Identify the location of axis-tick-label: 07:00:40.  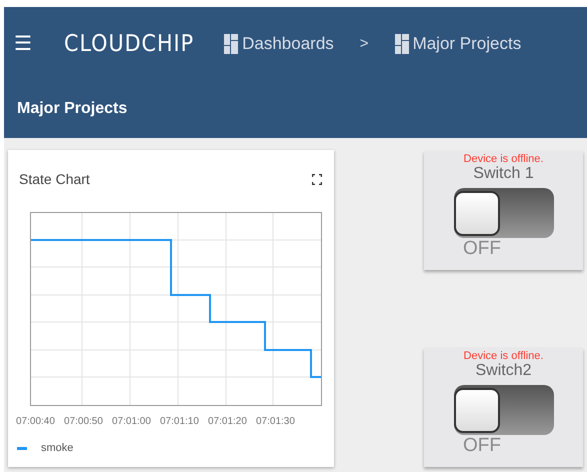
(36, 422).